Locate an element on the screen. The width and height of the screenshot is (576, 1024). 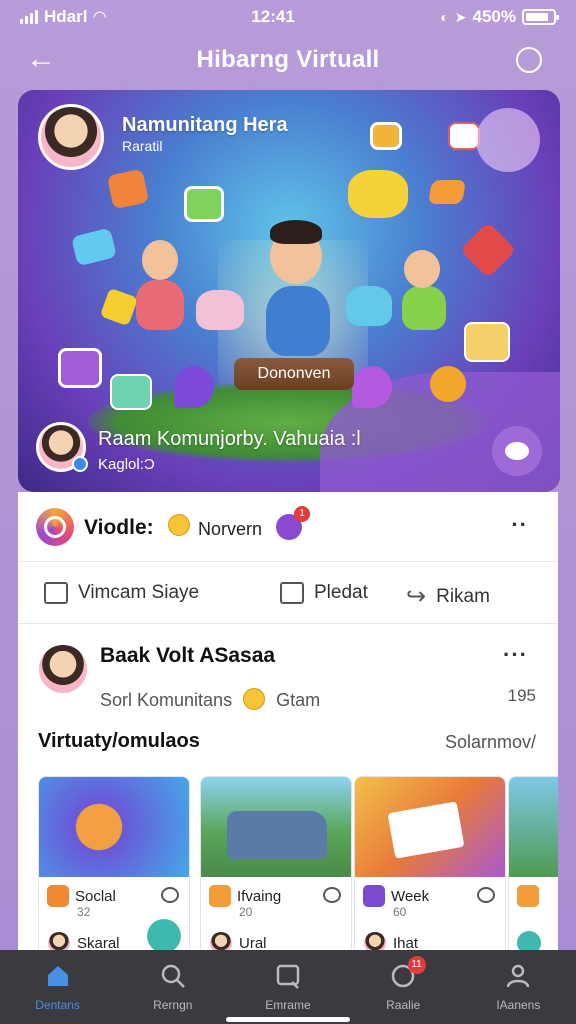
dollar-card-prop is located at coordinates (487, 342).